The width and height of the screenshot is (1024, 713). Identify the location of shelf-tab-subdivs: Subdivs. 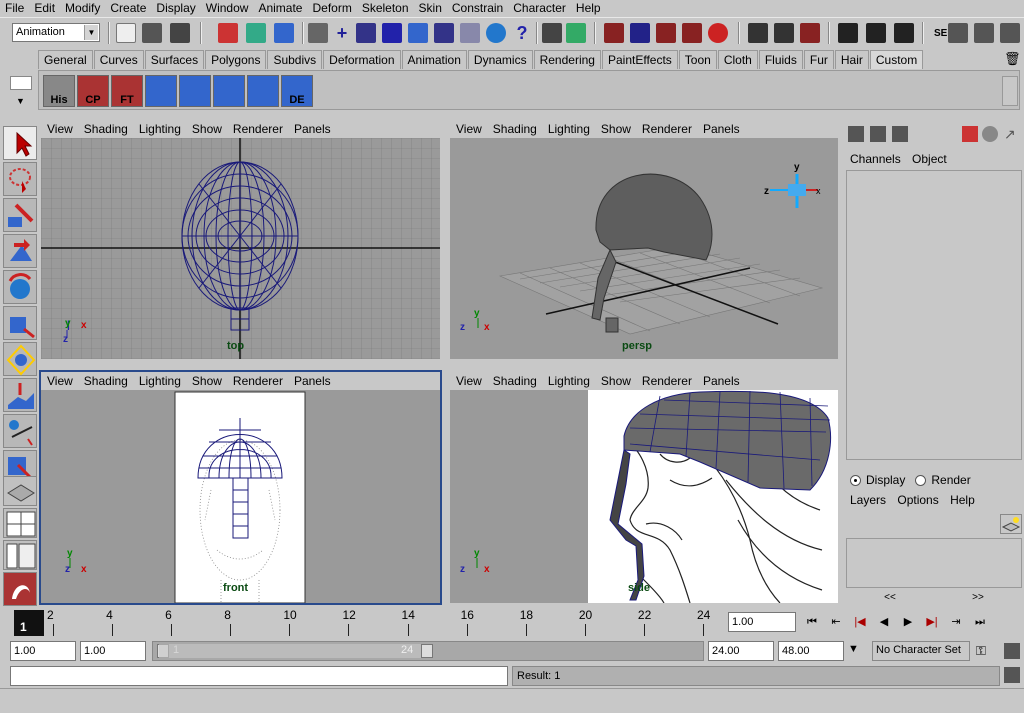
(295, 59).